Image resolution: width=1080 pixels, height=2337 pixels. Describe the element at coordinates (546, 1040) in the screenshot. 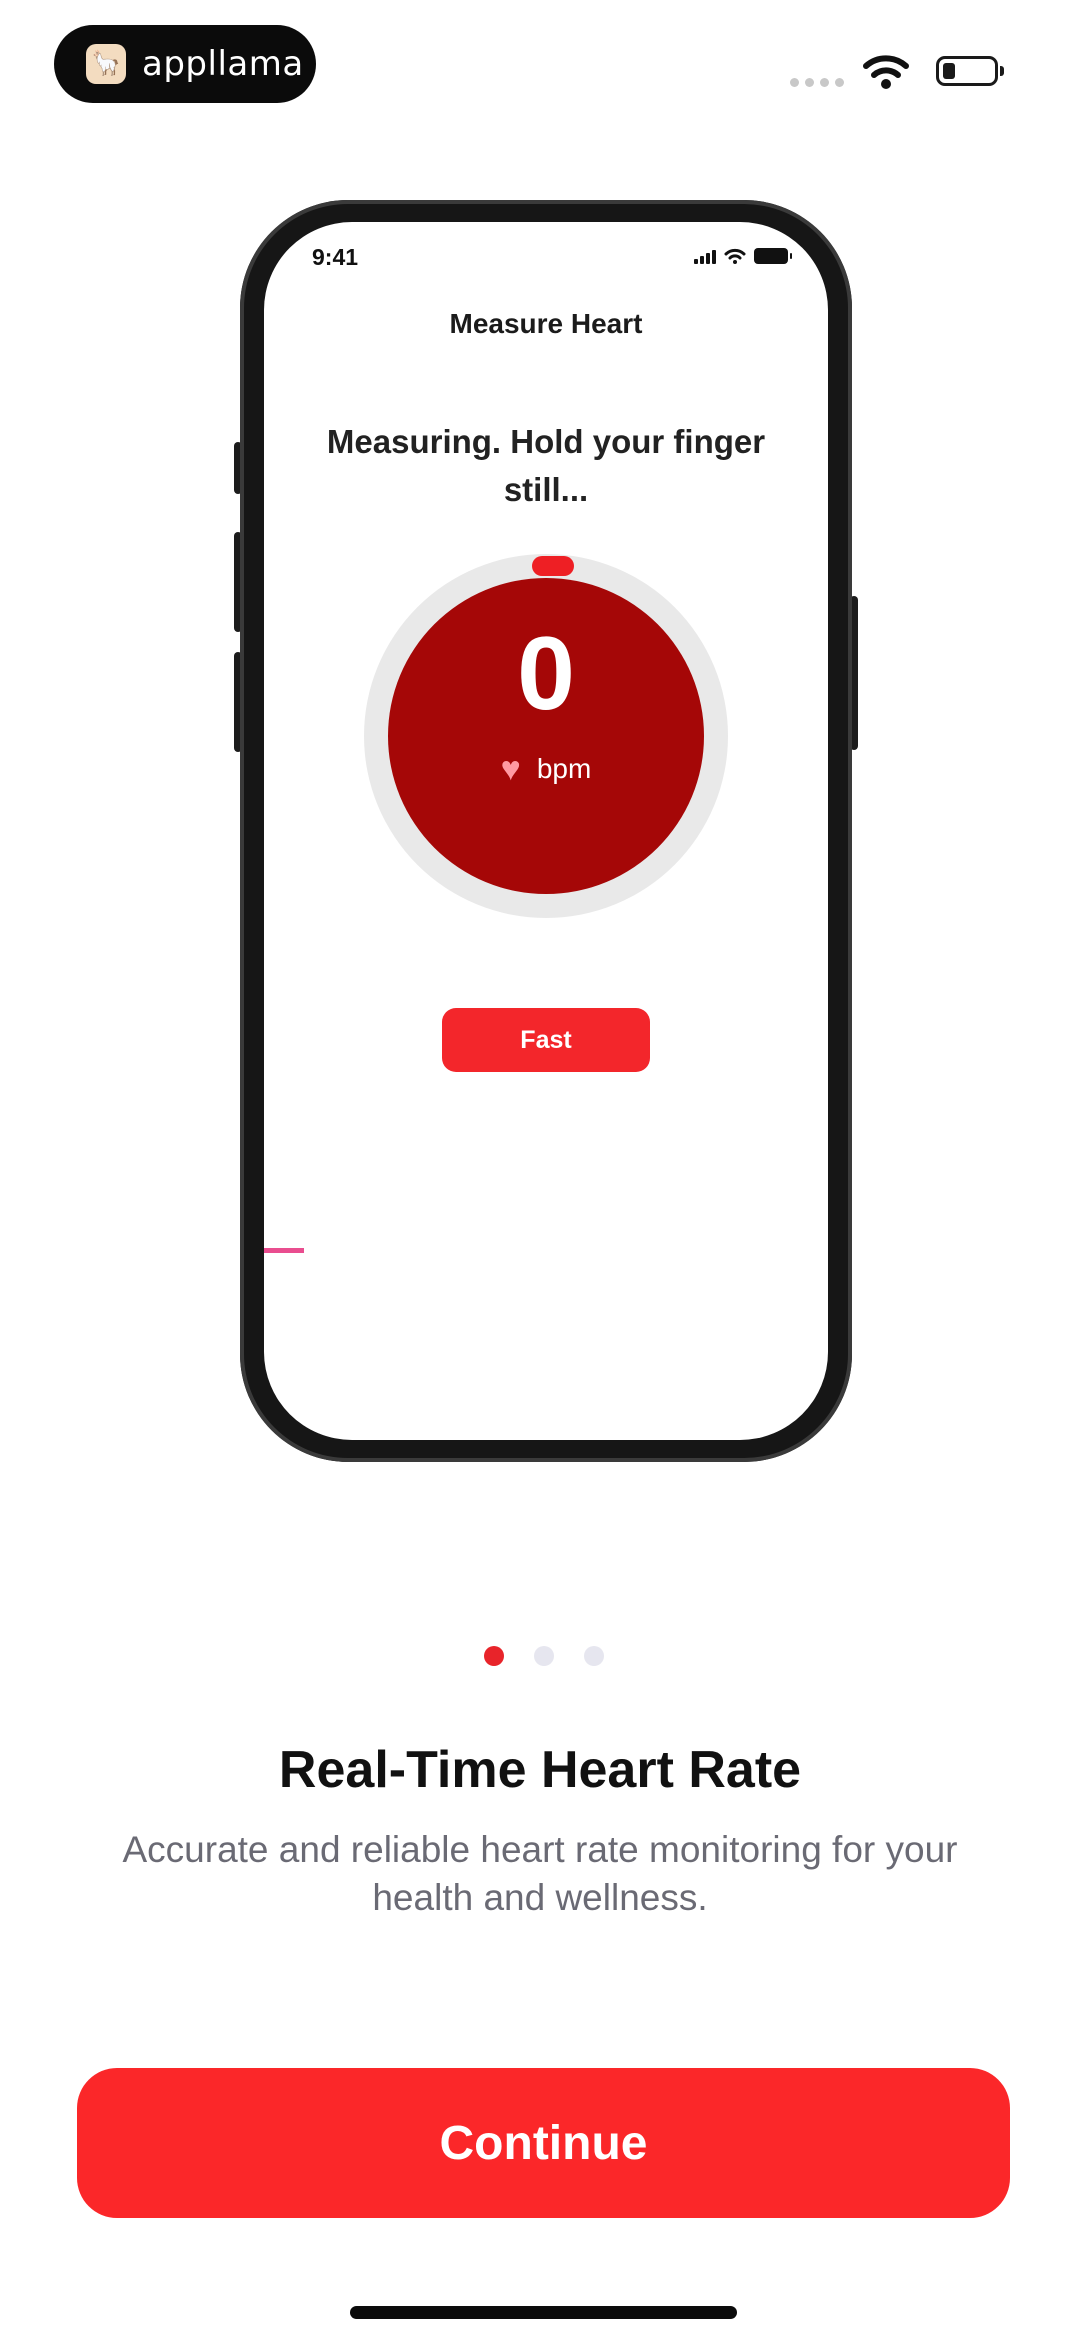

I see `fast-mode-button: Fast` at that location.